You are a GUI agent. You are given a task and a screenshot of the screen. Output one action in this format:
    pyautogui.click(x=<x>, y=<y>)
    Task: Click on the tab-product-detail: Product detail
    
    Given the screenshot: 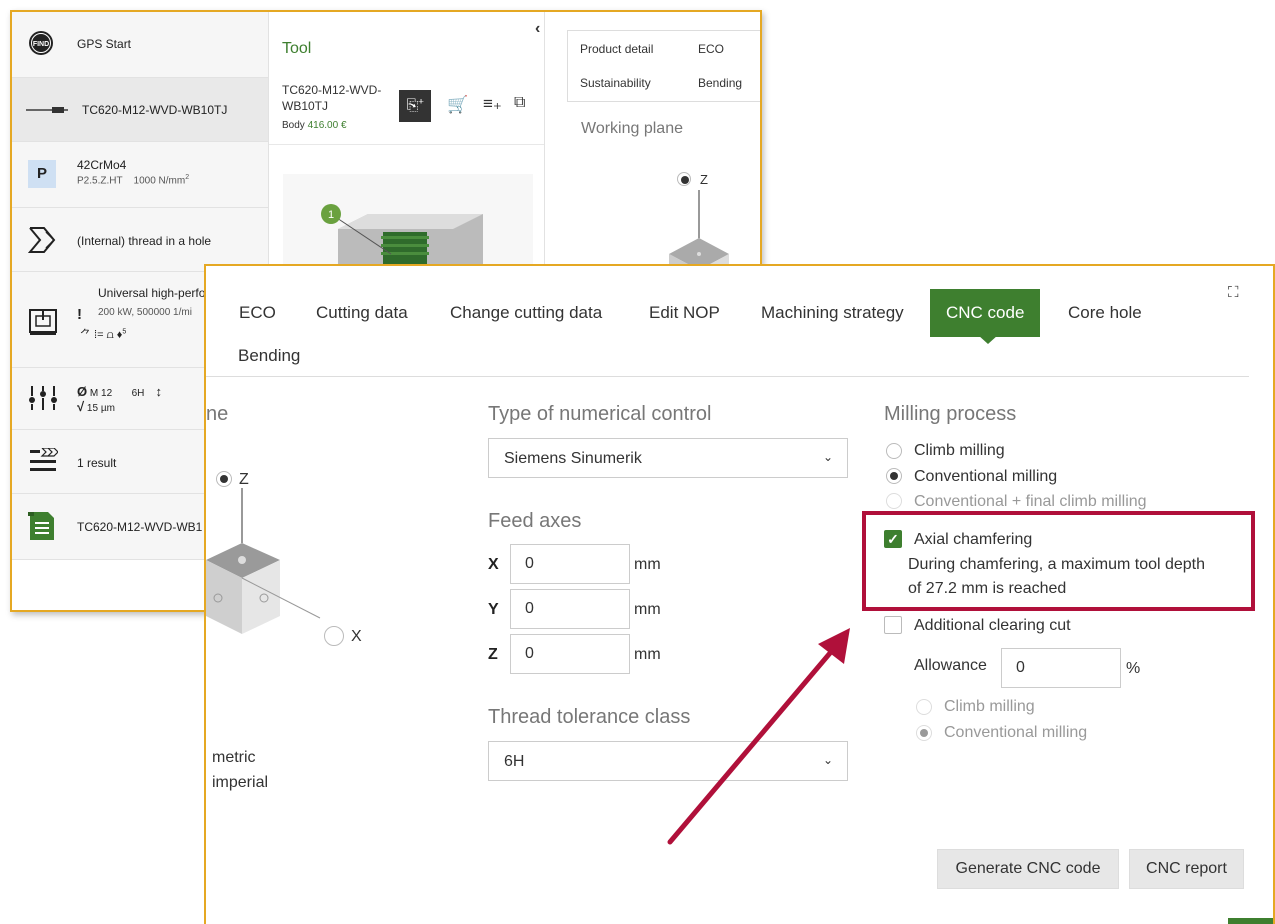 What is the action you would take?
    pyautogui.click(x=616, y=49)
    